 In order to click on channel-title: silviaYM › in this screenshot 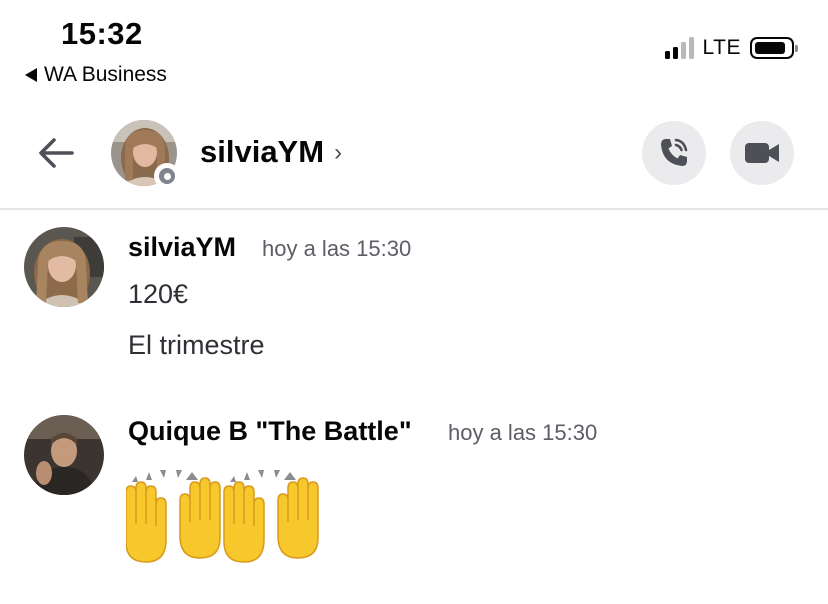, I will do `click(271, 152)`.